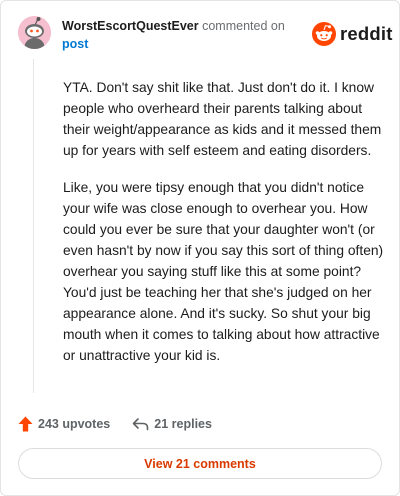 Image resolution: width=400 pixels, height=496 pixels. I want to click on upvote-count: 243 upvotes, so click(74, 424).